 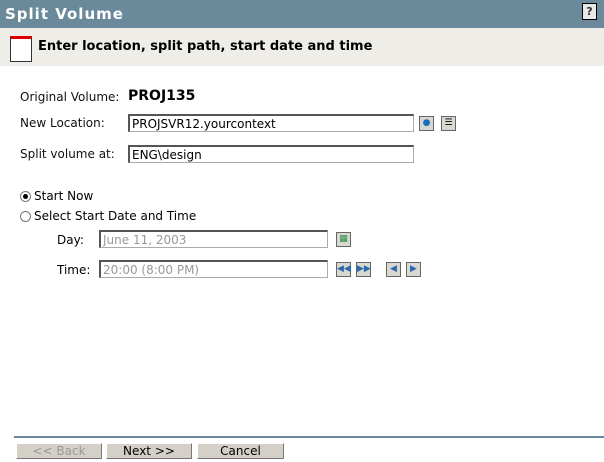 What do you see at coordinates (64, 196) in the screenshot?
I see `start-now-label: Start Now` at bounding box center [64, 196].